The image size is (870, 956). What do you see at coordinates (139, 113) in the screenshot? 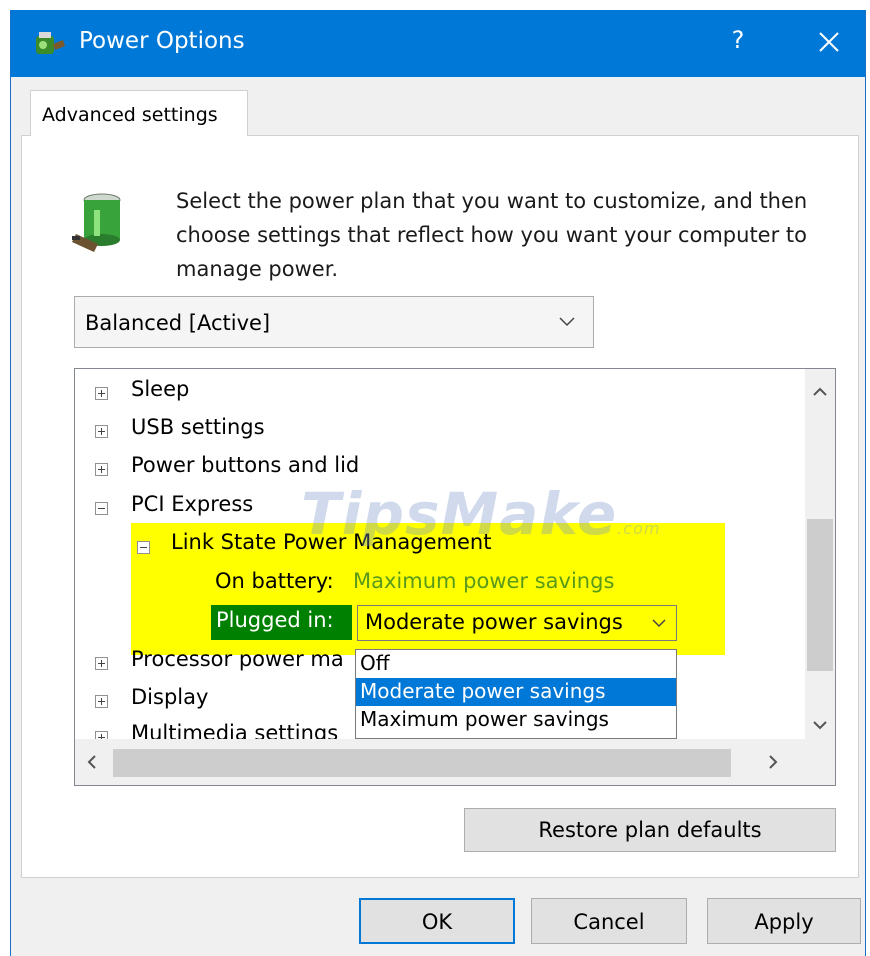
I see `tab-advanced-settings: Advanced settings` at bounding box center [139, 113].